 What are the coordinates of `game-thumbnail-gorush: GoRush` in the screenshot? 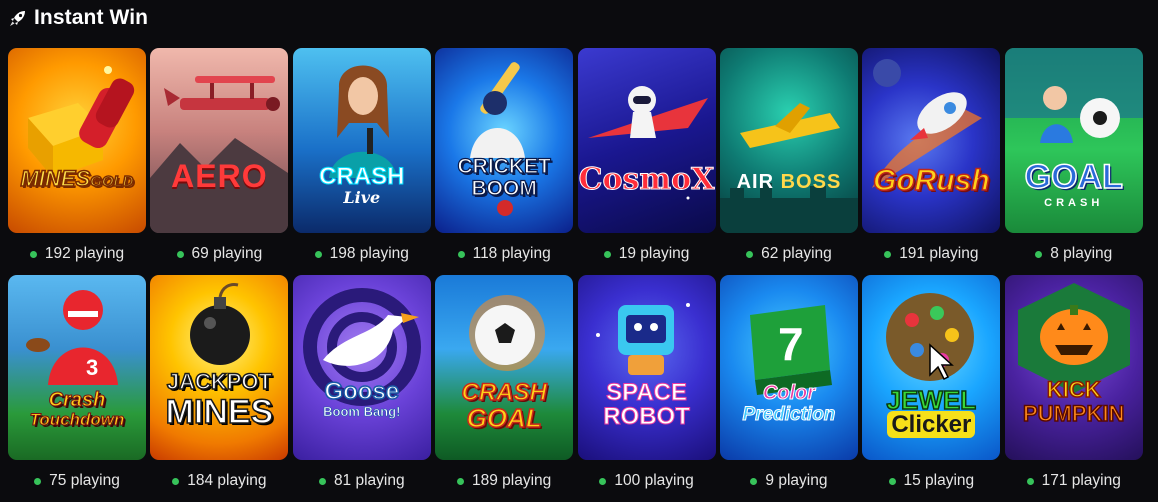 It's located at (931, 140).